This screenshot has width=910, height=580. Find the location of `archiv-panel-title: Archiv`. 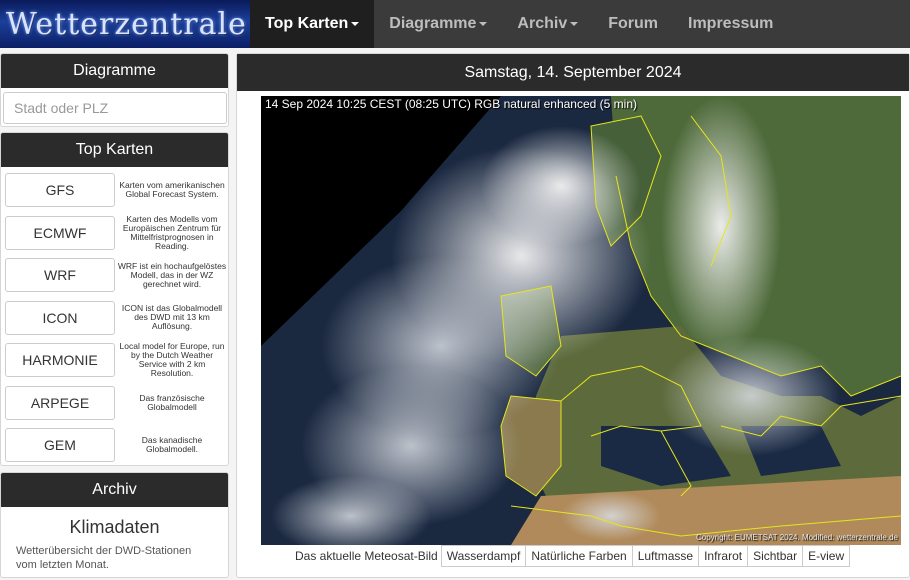

archiv-panel-title: Archiv is located at coordinates (114, 490).